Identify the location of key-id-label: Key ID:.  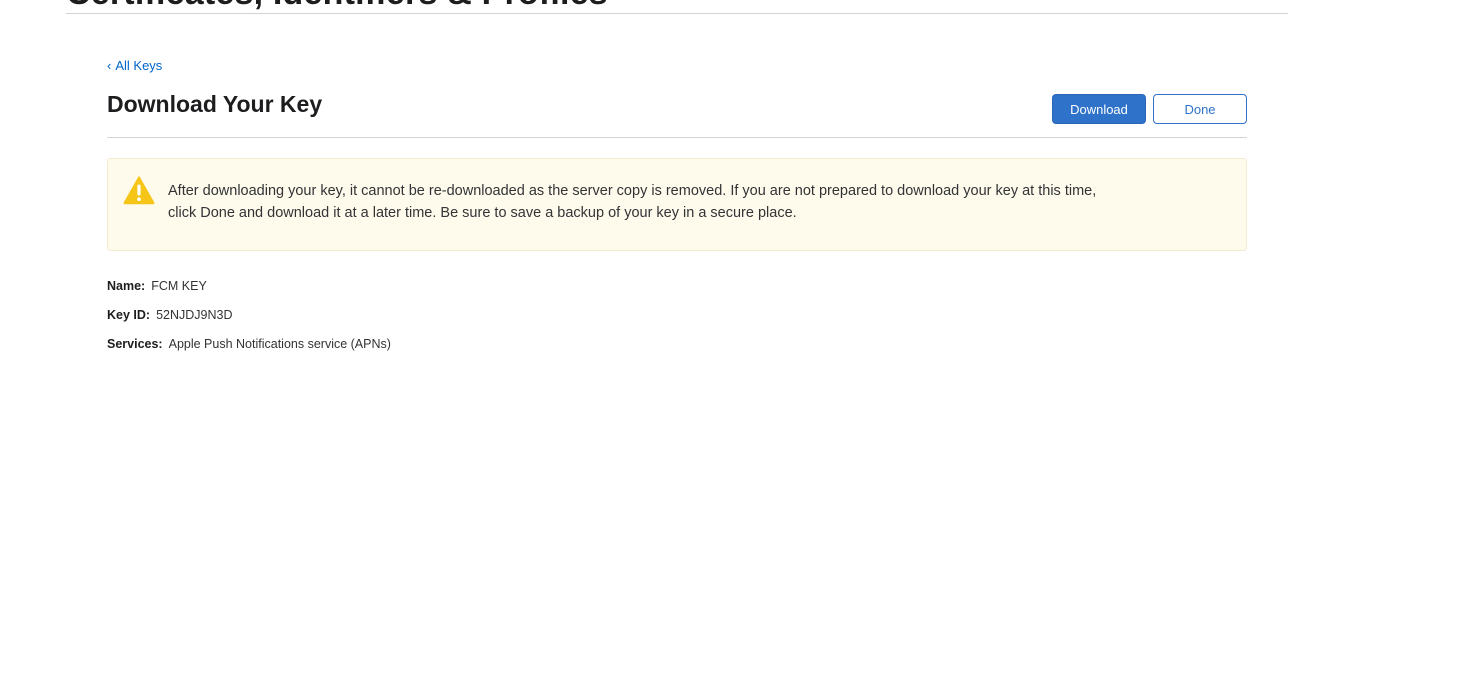
(129, 315).